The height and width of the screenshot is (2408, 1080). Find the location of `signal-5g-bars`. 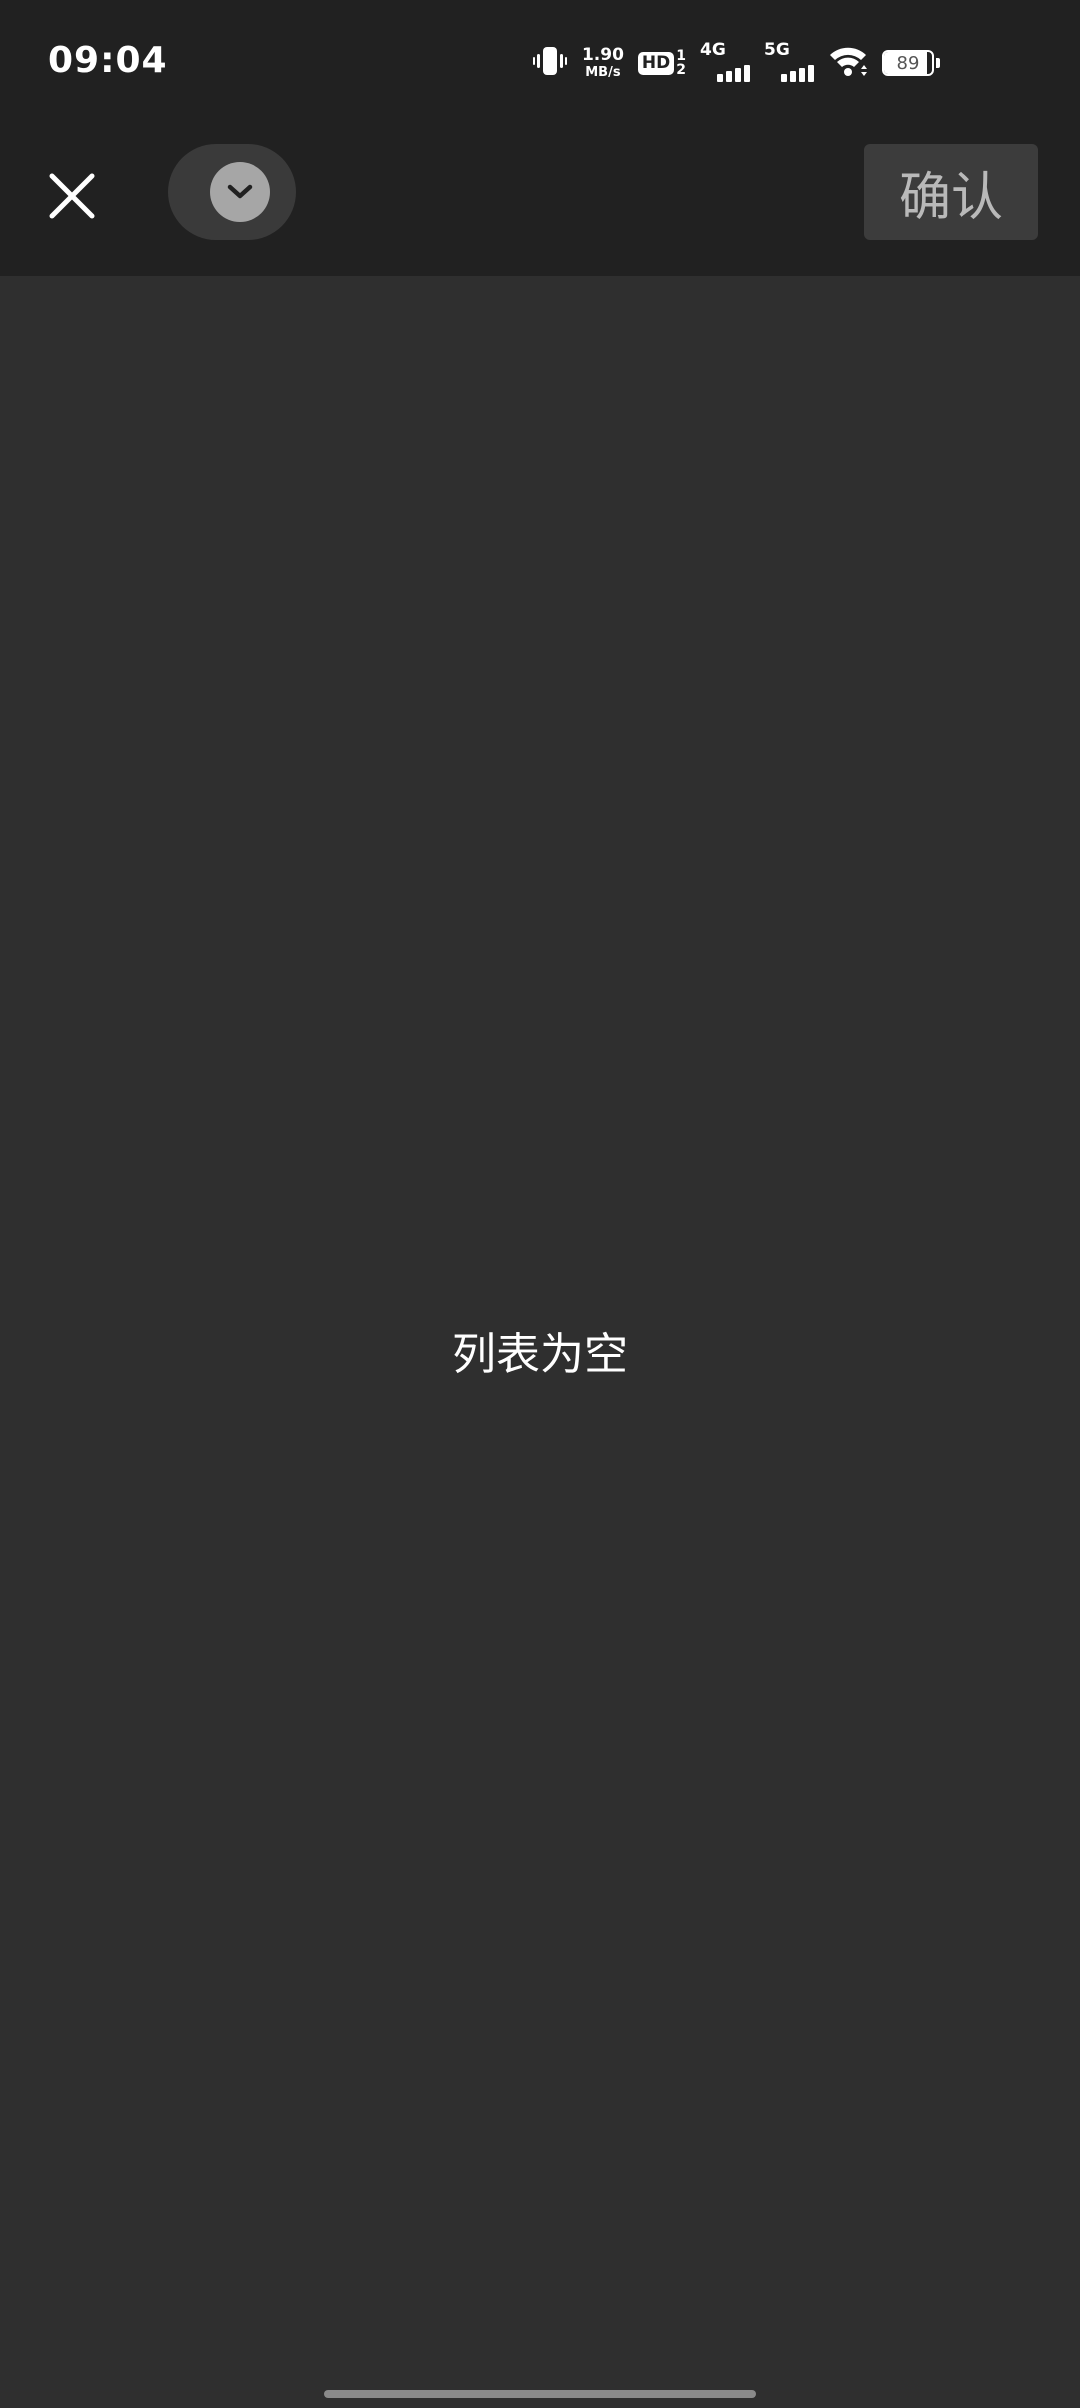

signal-5g-bars is located at coordinates (797, 73).